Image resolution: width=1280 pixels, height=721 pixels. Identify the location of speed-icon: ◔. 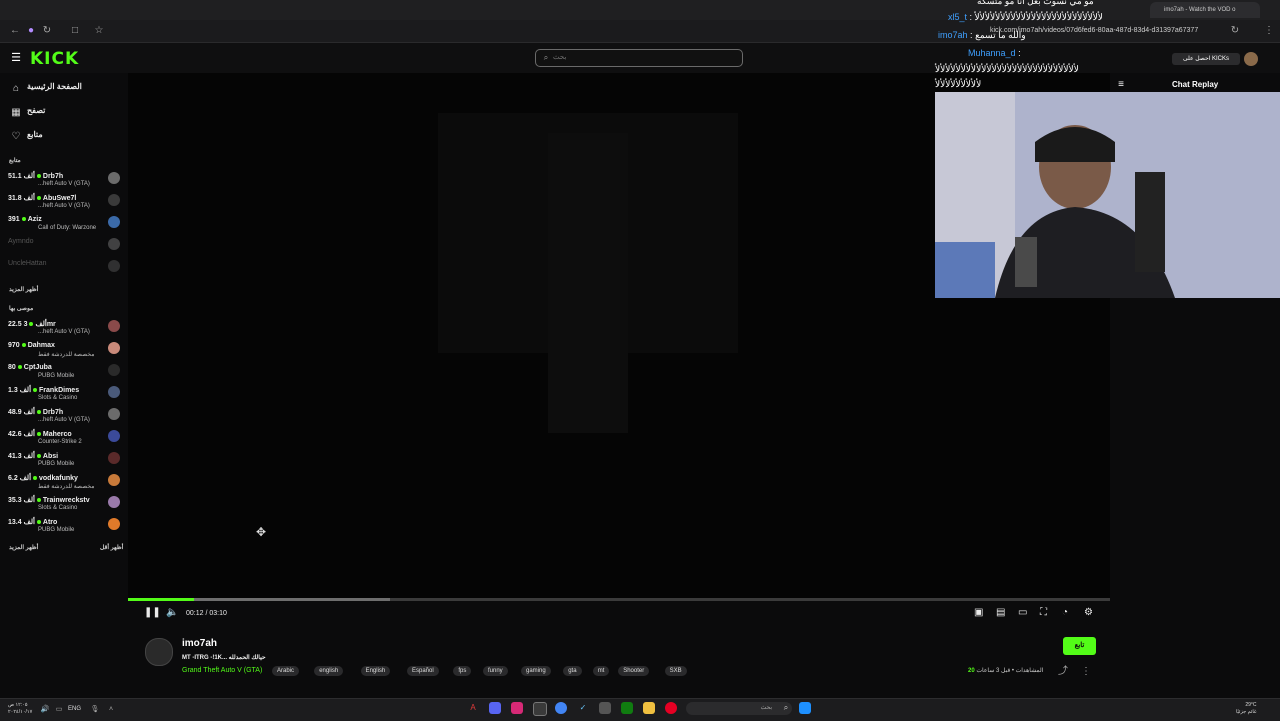
(1065, 612).